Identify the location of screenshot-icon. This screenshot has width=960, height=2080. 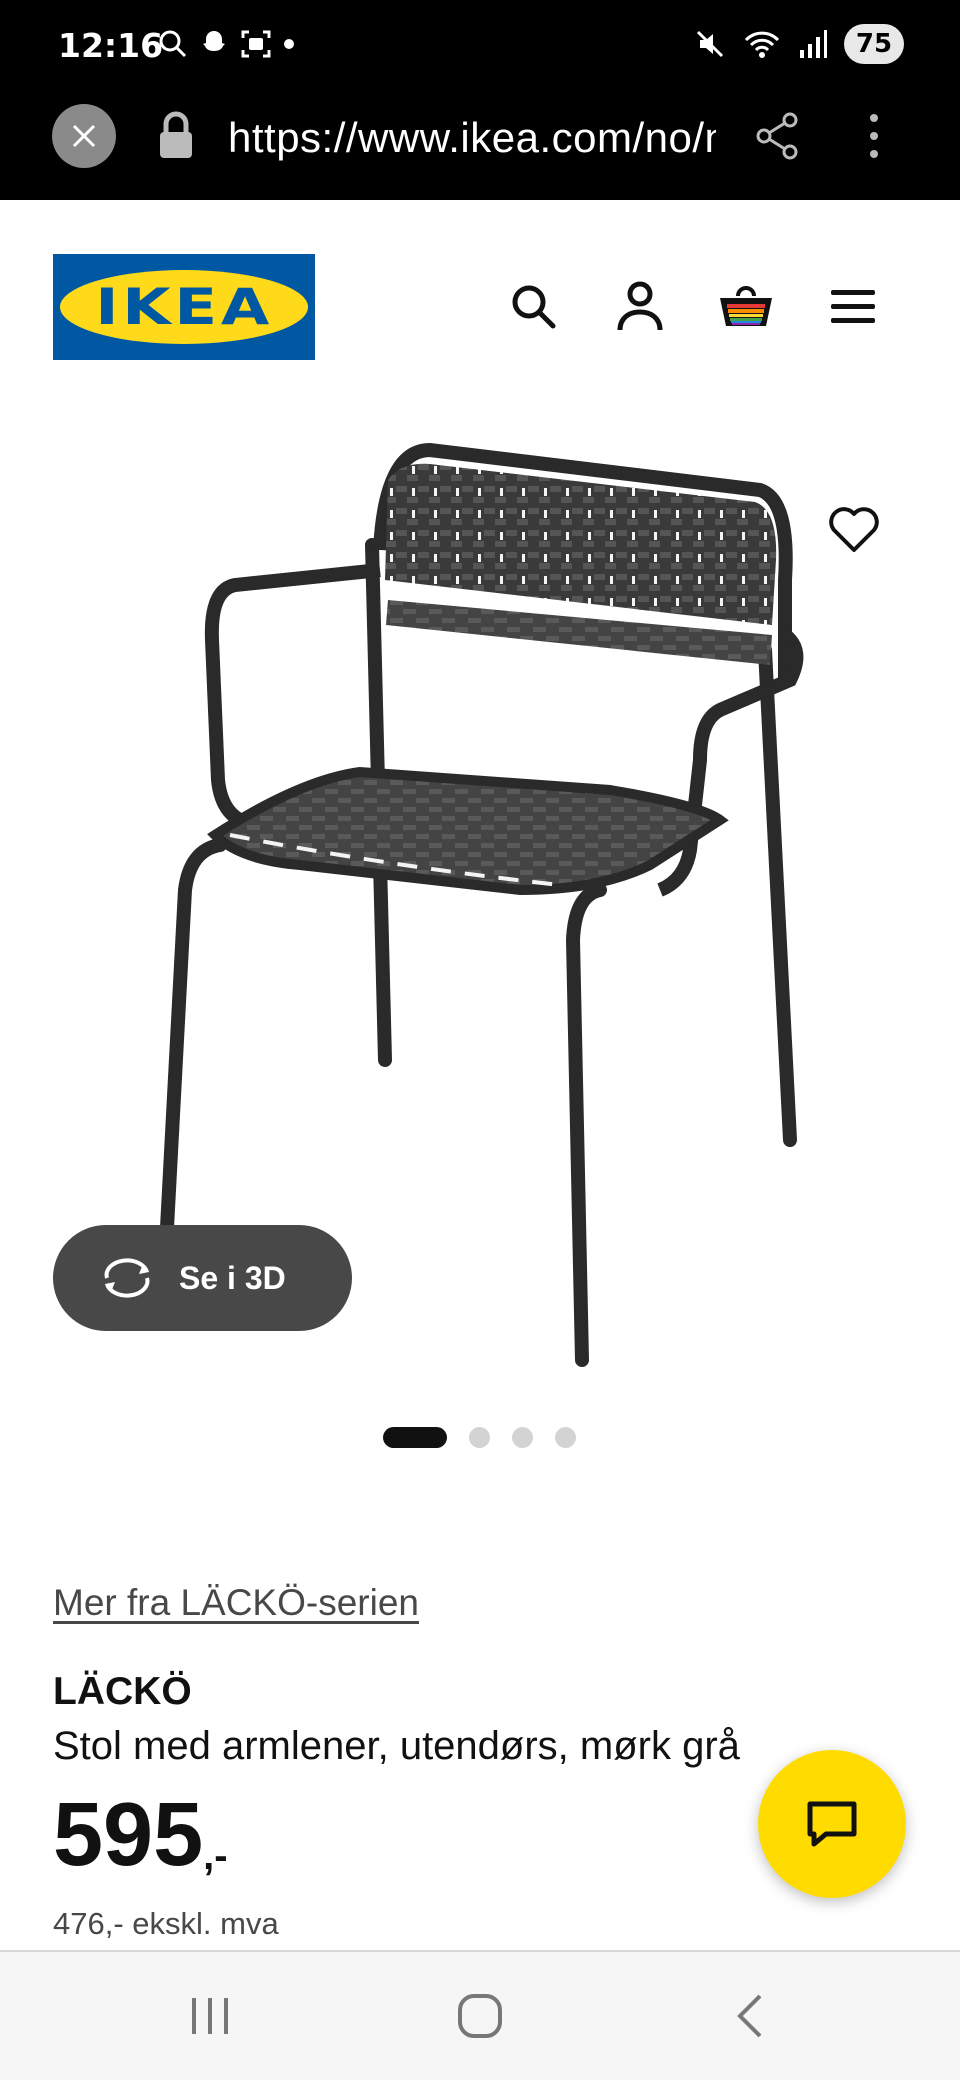
(256, 44).